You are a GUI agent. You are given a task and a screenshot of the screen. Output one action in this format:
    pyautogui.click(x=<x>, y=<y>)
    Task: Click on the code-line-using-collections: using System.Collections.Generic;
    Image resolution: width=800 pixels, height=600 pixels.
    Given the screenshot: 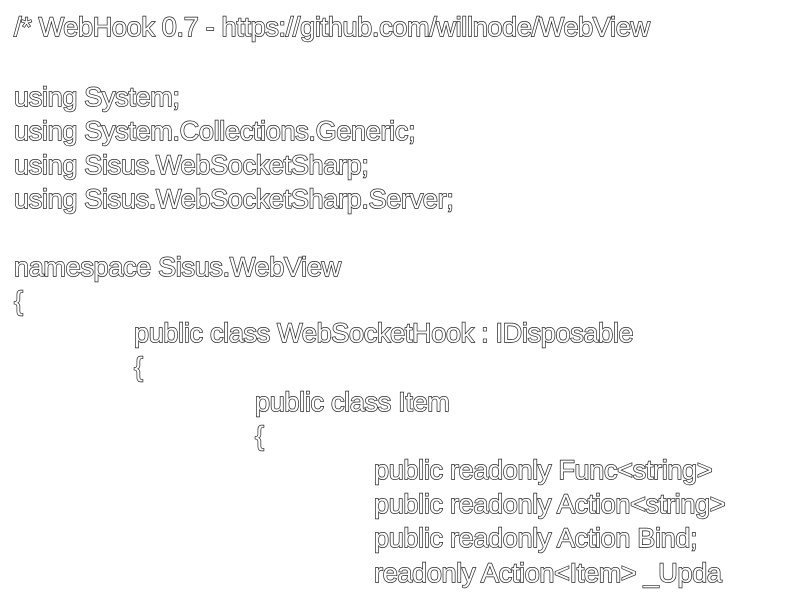 What is the action you would take?
    pyautogui.click(x=214, y=130)
    